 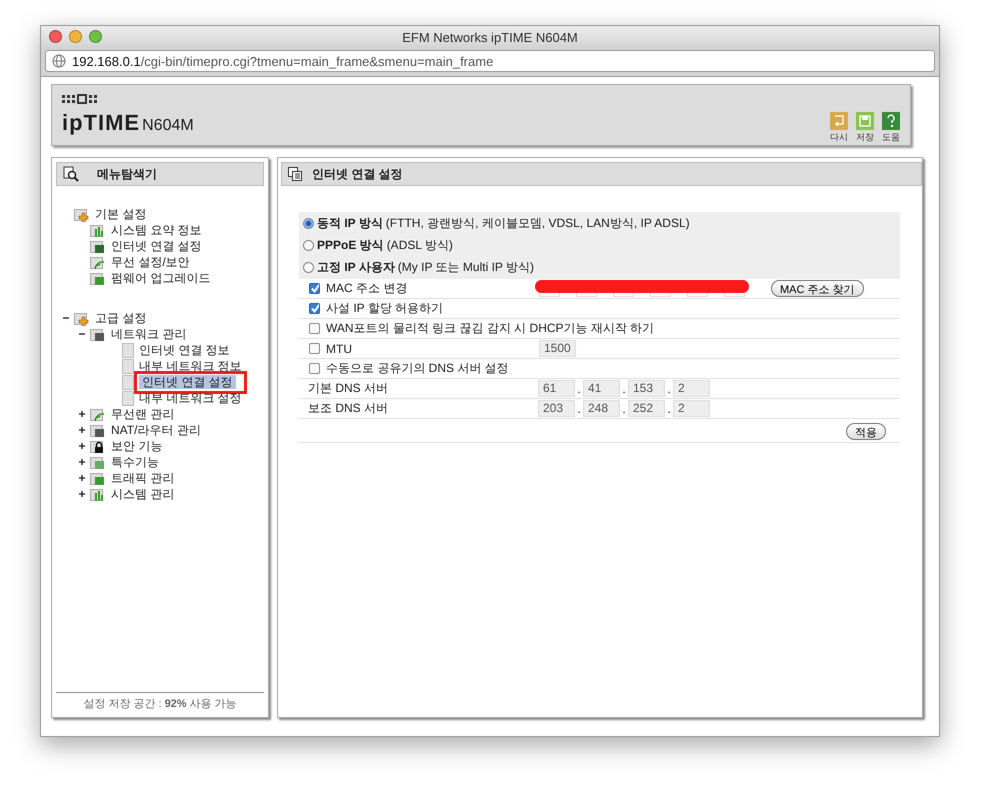 I want to click on tree-item: 기본 설정, so click(x=121, y=214).